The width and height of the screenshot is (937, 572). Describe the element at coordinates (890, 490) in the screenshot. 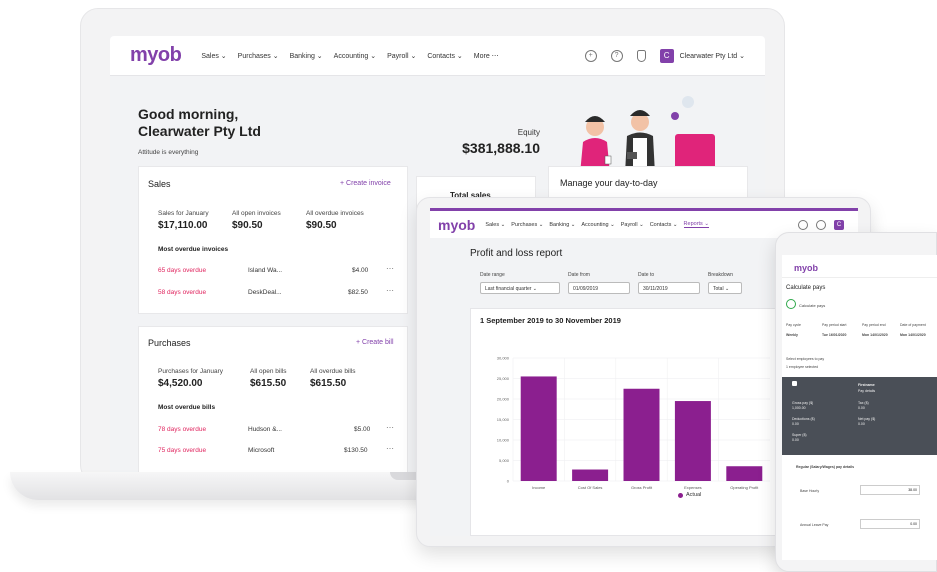

I see `base-hourly-input: 38.00` at that location.